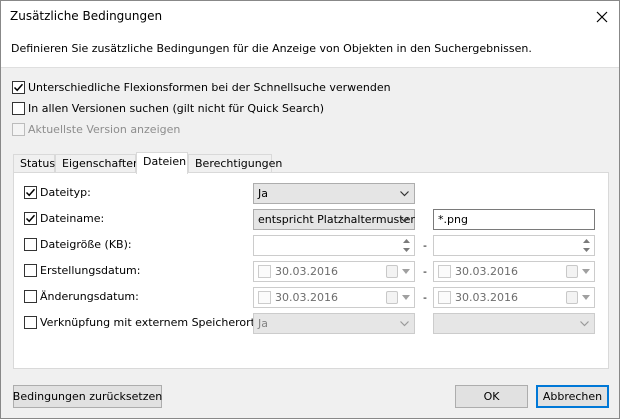 This screenshot has height=419, width=620. I want to click on condition-label: Dateityp:, so click(65, 192).